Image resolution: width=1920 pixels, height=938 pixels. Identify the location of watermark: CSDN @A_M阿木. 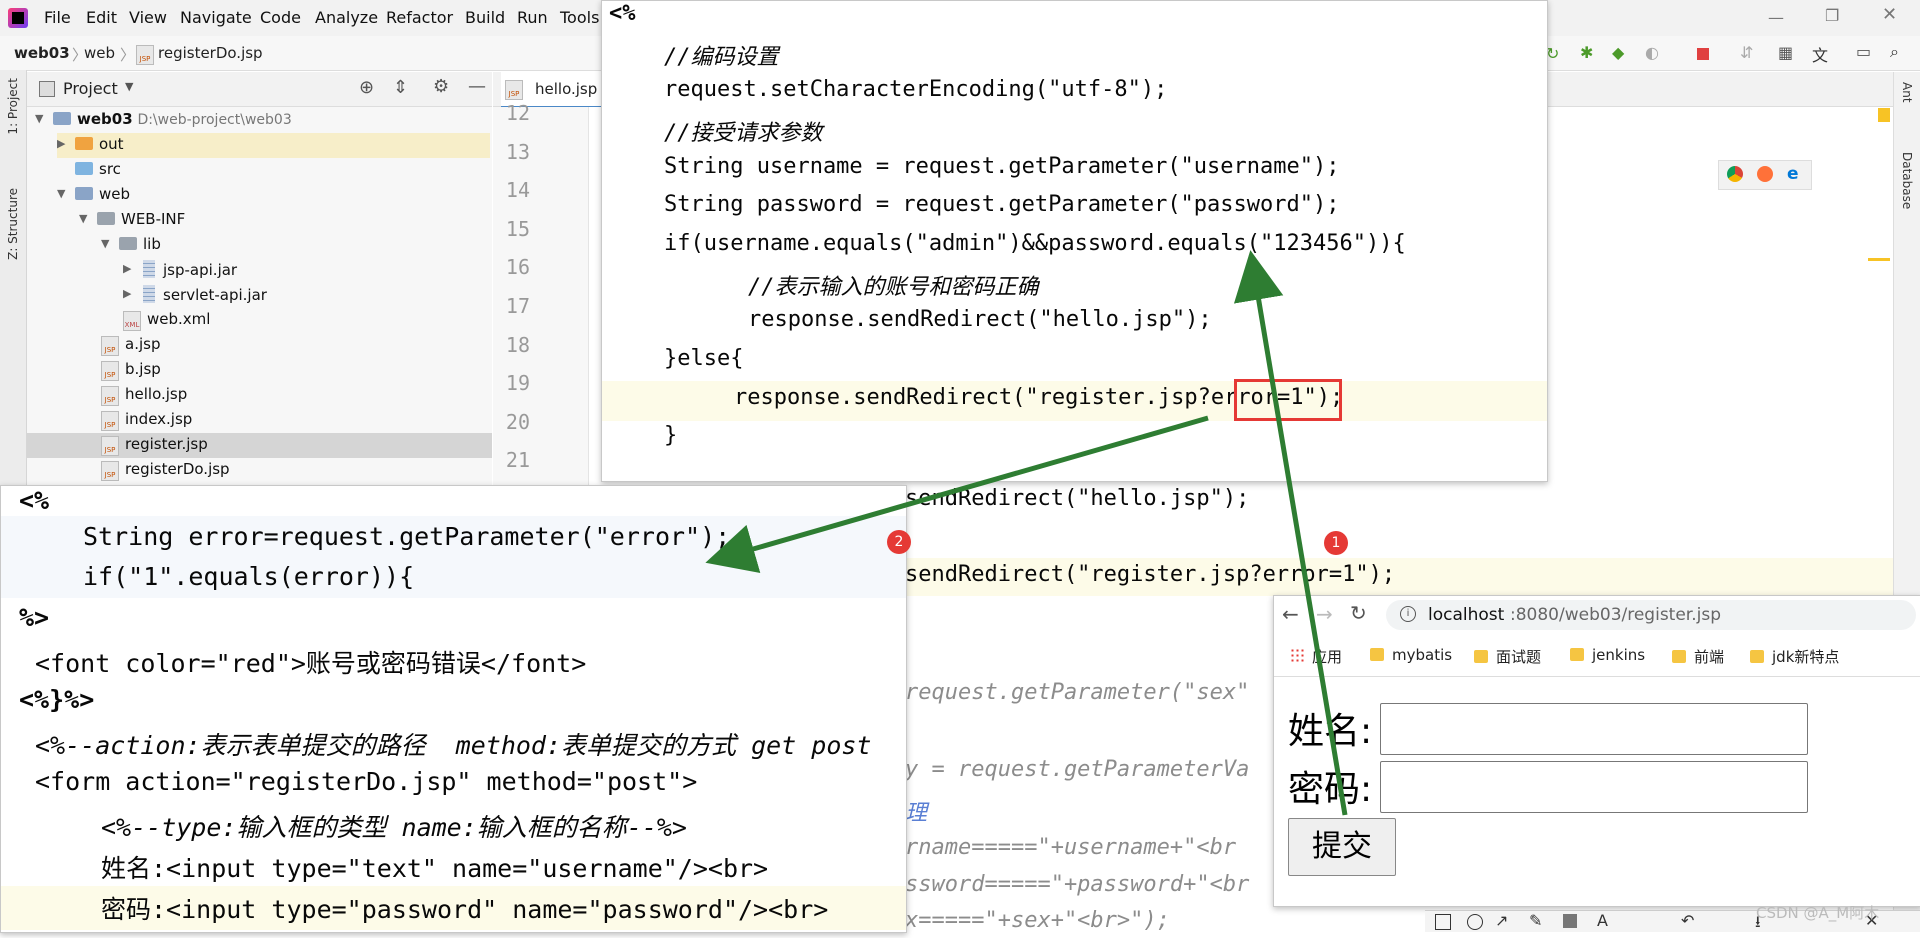
(1818, 913).